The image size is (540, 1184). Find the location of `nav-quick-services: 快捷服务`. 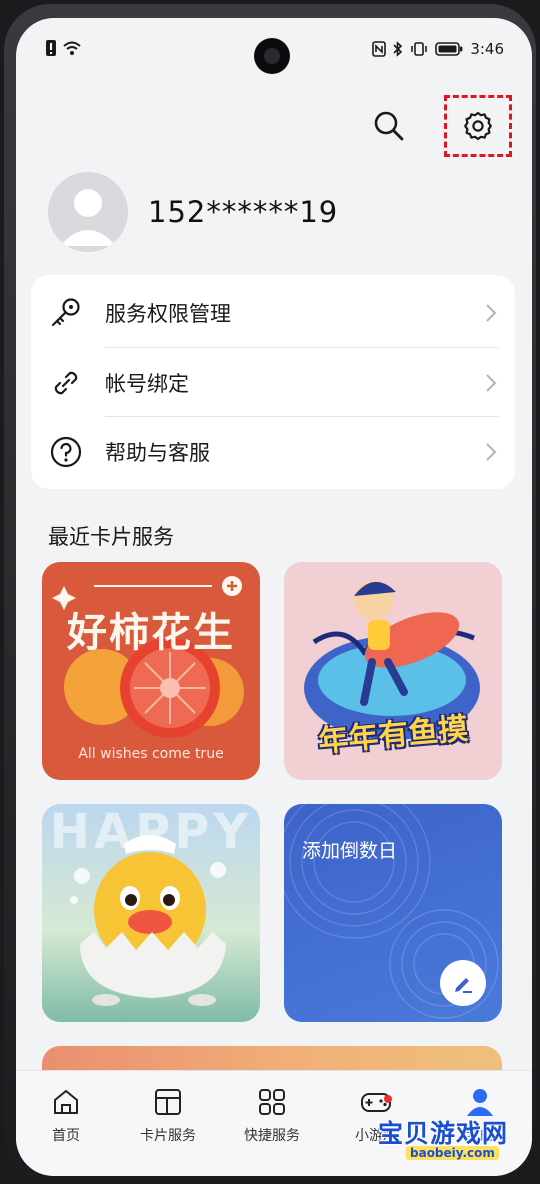

nav-quick-services: 快捷服务 is located at coordinates (272, 1115).